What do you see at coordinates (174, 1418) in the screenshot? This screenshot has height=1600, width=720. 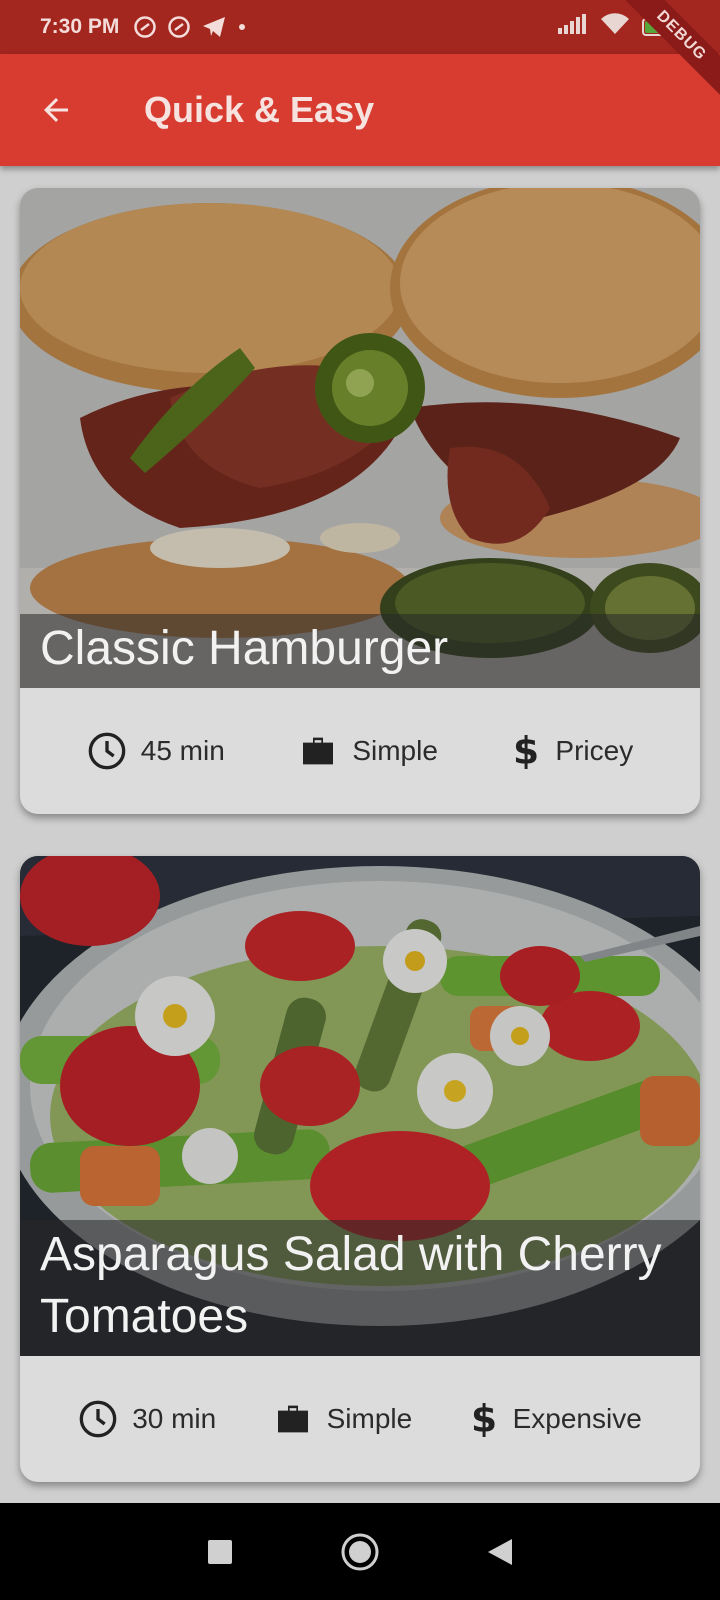 I see `duration-label: 30 min` at bounding box center [174, 1418].